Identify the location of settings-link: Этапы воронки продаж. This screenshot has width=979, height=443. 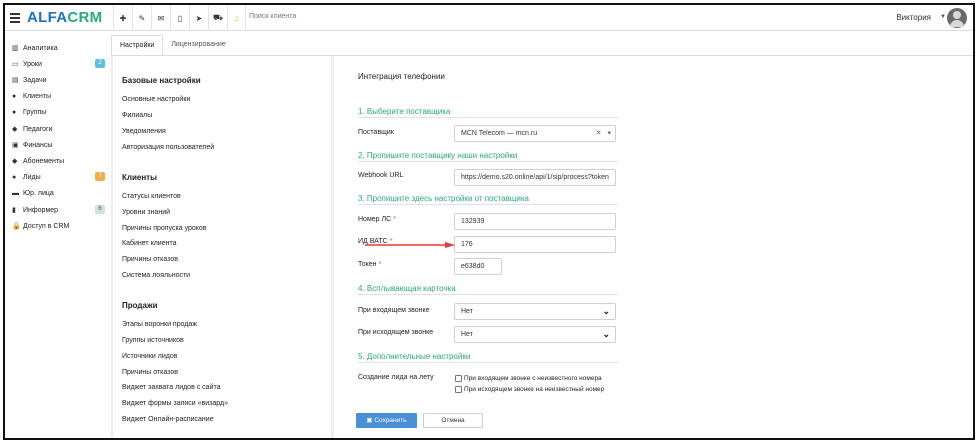
(159, 324).